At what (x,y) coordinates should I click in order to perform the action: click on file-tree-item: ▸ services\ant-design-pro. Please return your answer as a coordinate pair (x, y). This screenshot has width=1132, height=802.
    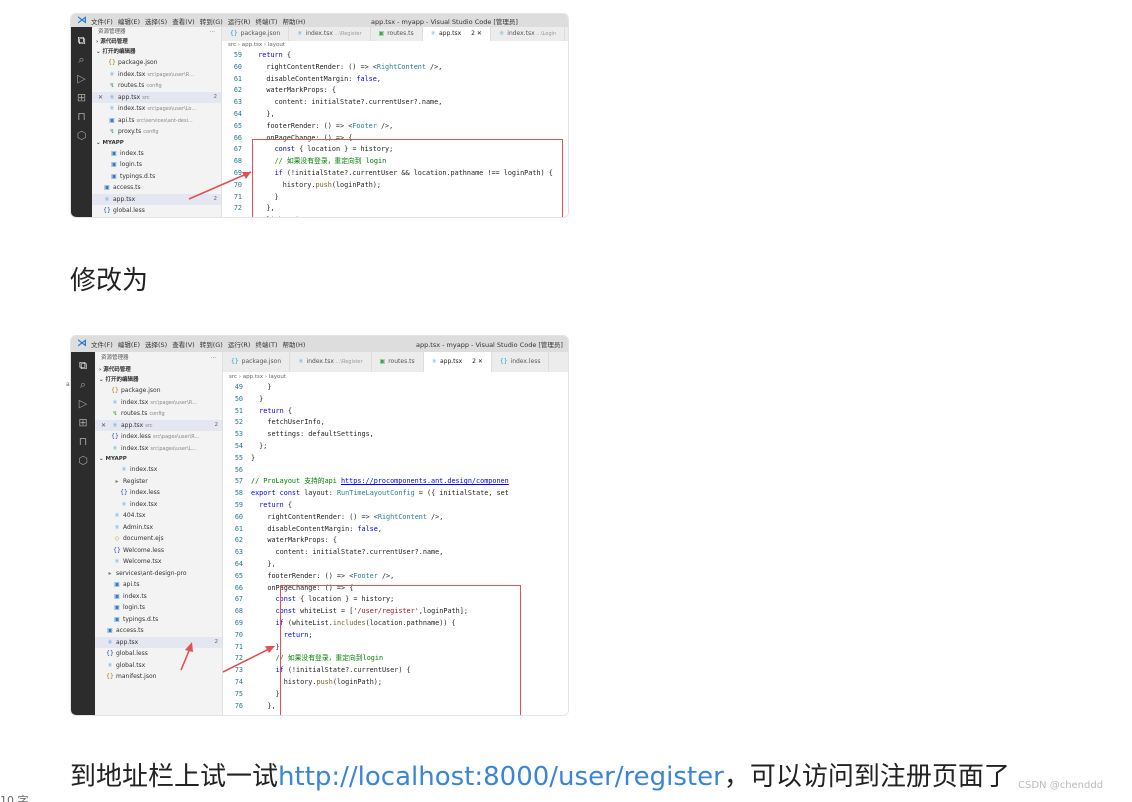
    Looking at the image, I should click on (158, 574).